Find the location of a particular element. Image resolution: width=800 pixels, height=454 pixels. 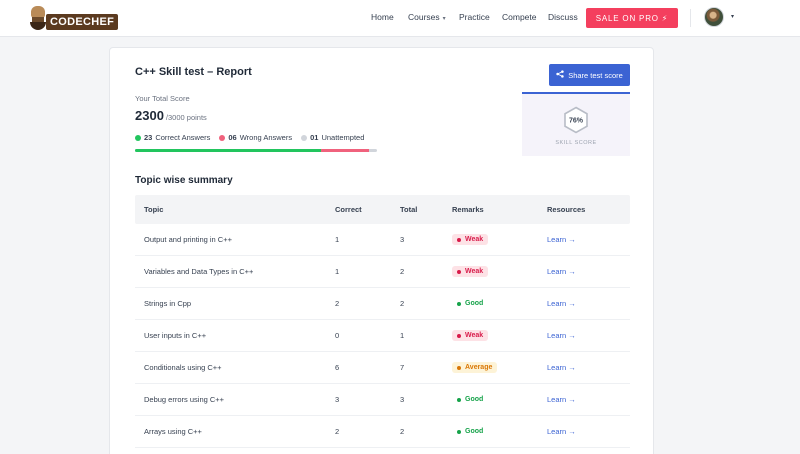

share-button-label: Share test score is located at coordinates (595, 75).